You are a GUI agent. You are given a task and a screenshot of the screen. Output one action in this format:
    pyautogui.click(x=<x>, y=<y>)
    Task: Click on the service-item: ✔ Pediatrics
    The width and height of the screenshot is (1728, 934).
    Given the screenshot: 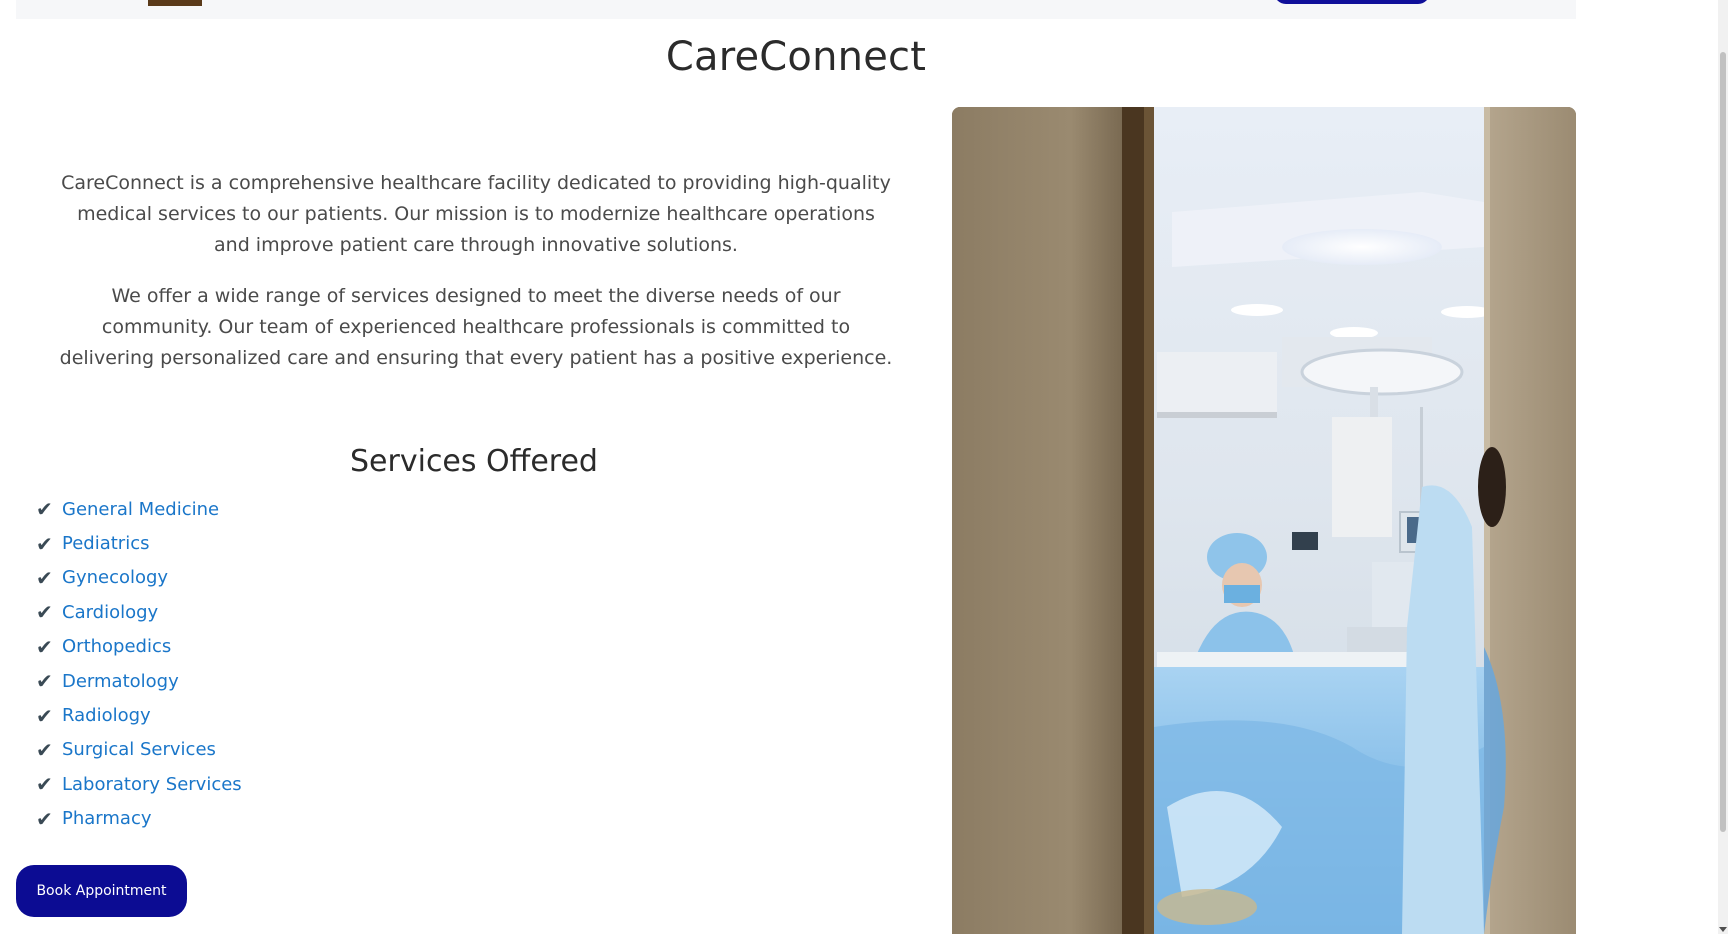 What is the action you would take?
    pyautogui.click(x=139, y=543)
    